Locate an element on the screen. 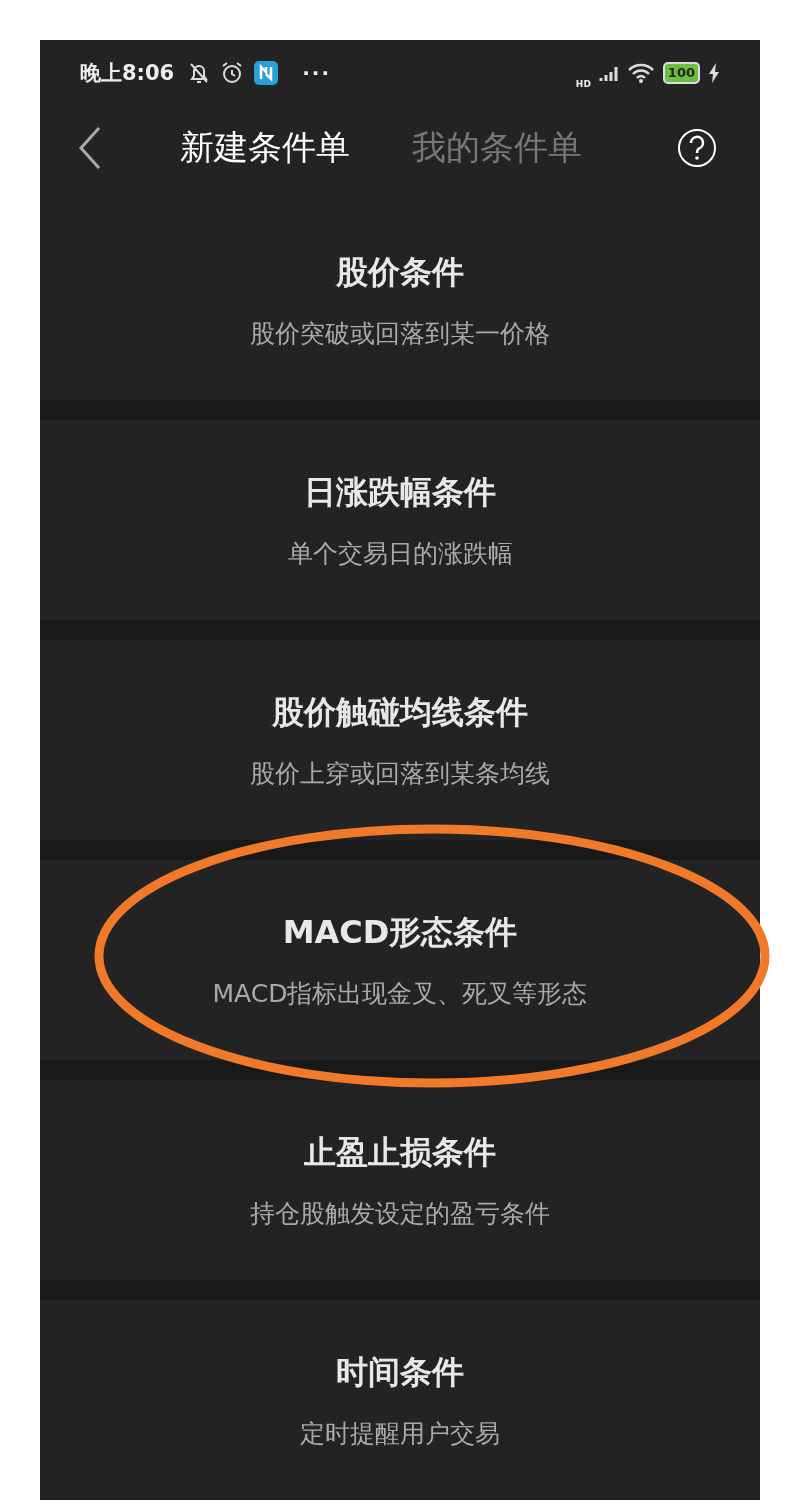 The height and width of the screenshot is (1507, 800). app-icon is located at coordinates (266, 72).